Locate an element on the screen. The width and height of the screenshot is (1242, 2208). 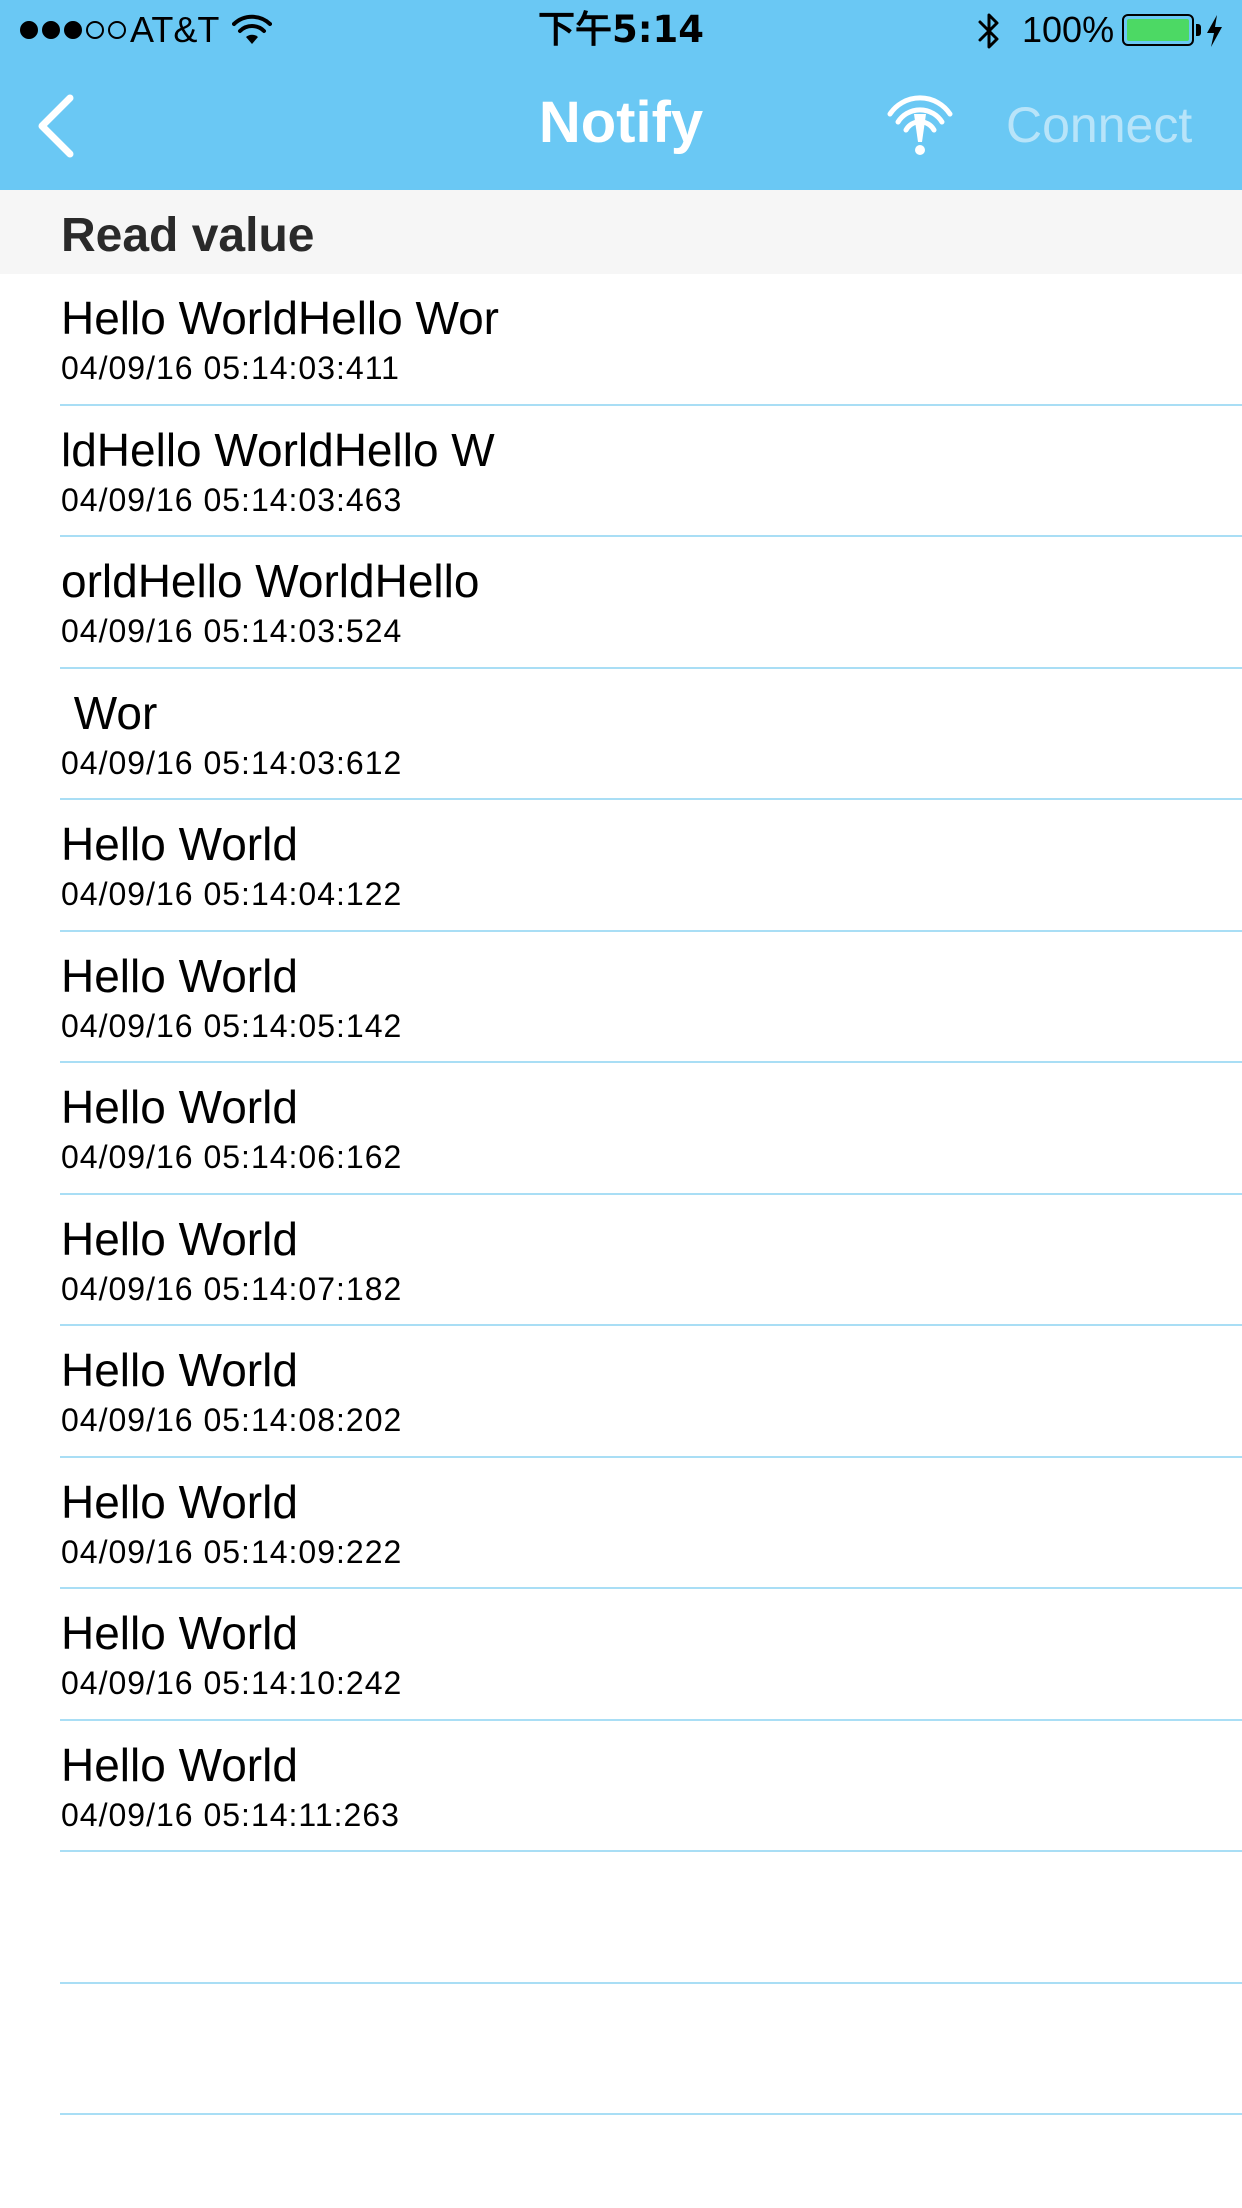
battery-percent: 100% is located at coordinates (1068, 29).